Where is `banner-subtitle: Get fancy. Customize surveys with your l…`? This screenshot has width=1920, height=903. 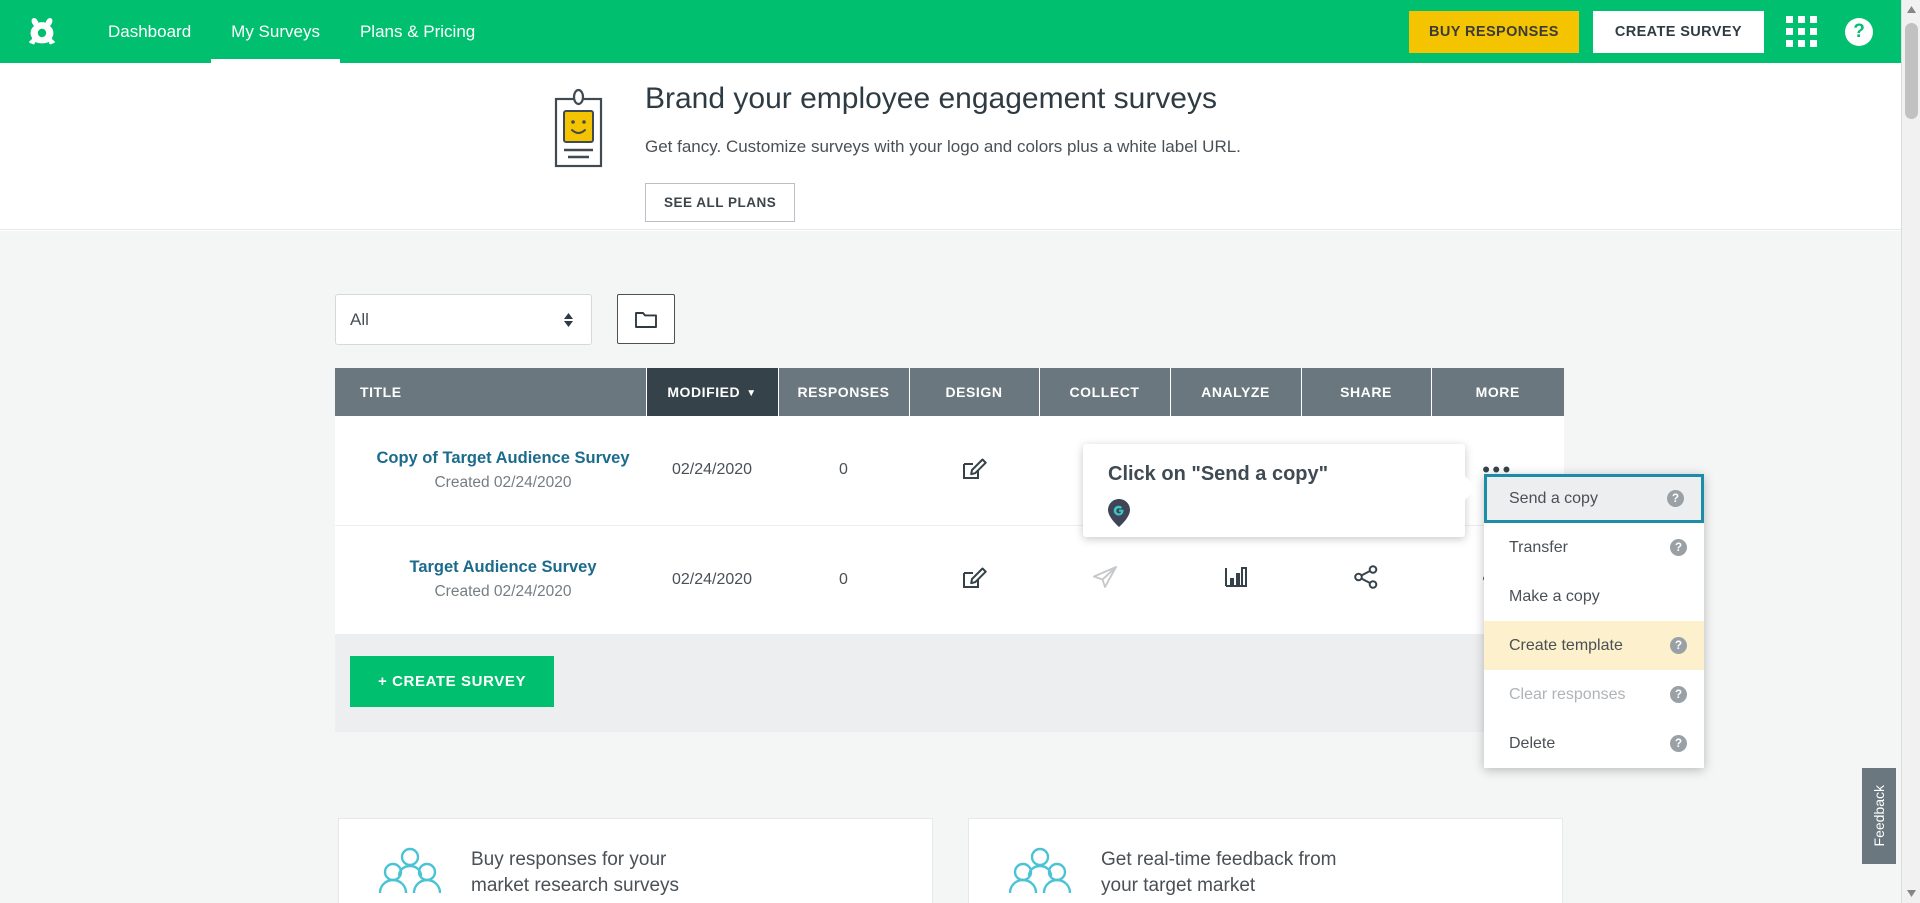
banner-subtitle: Get fancy. Customize surveys with your l… is located at coordinates (943, 146).